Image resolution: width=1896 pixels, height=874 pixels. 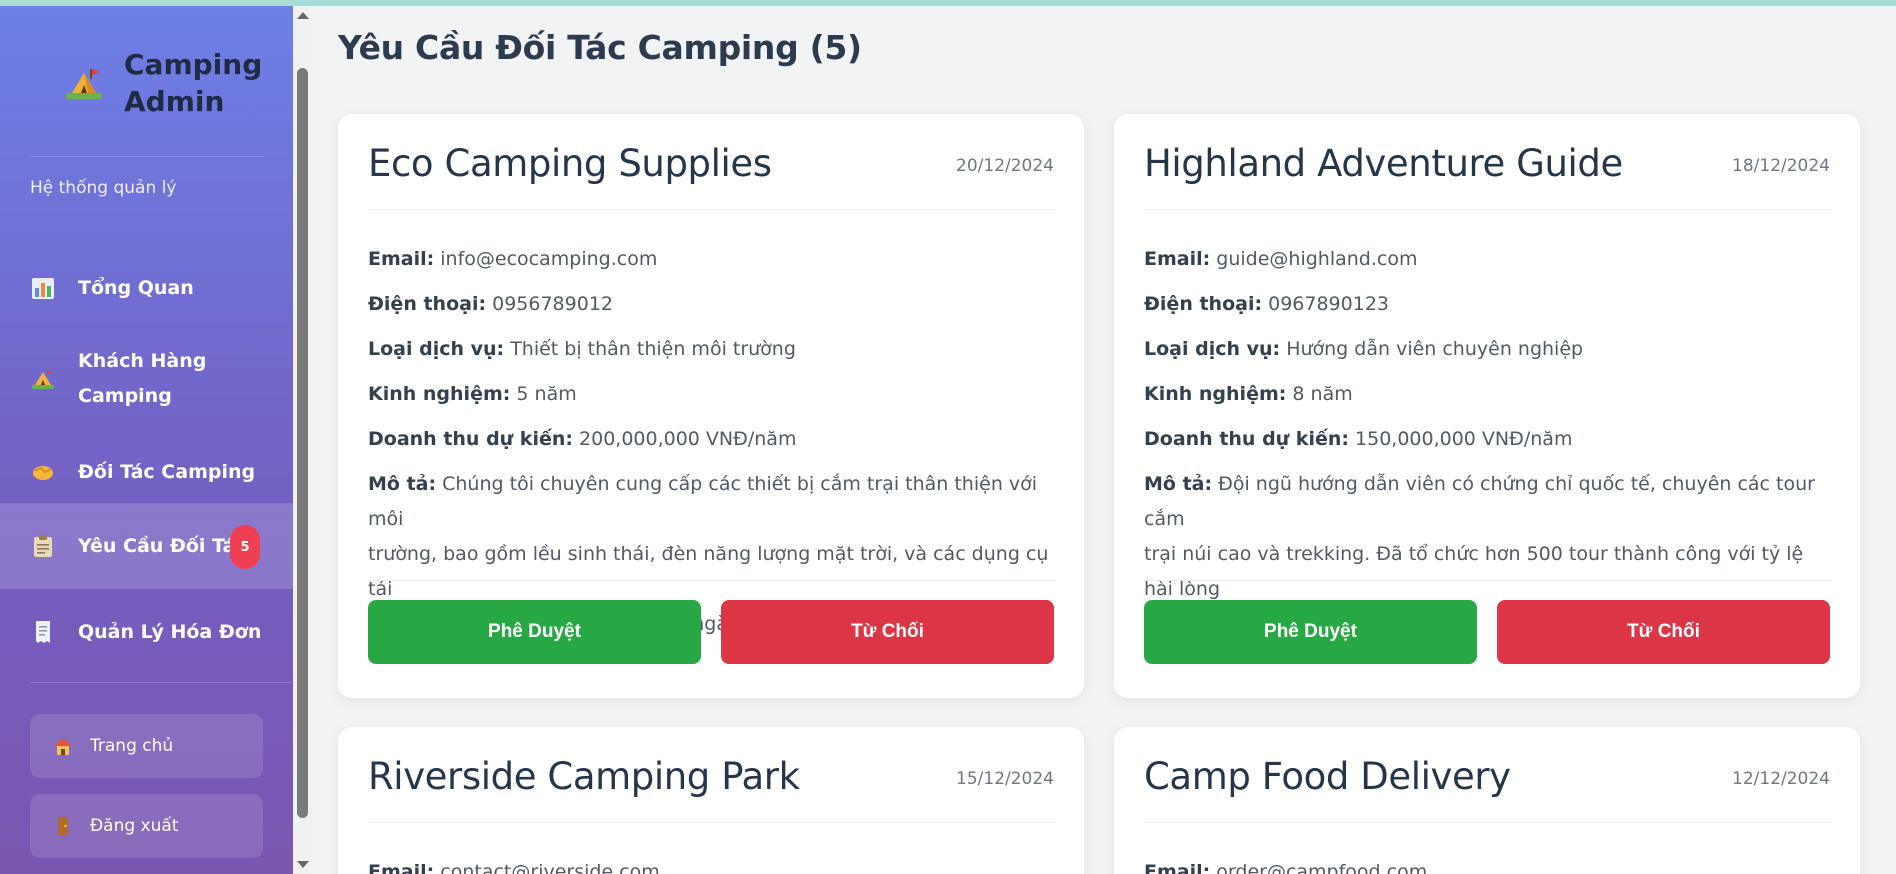 I want to click on brand-subtitle: Hệ thống quản lý, so click(x=103, y=188).